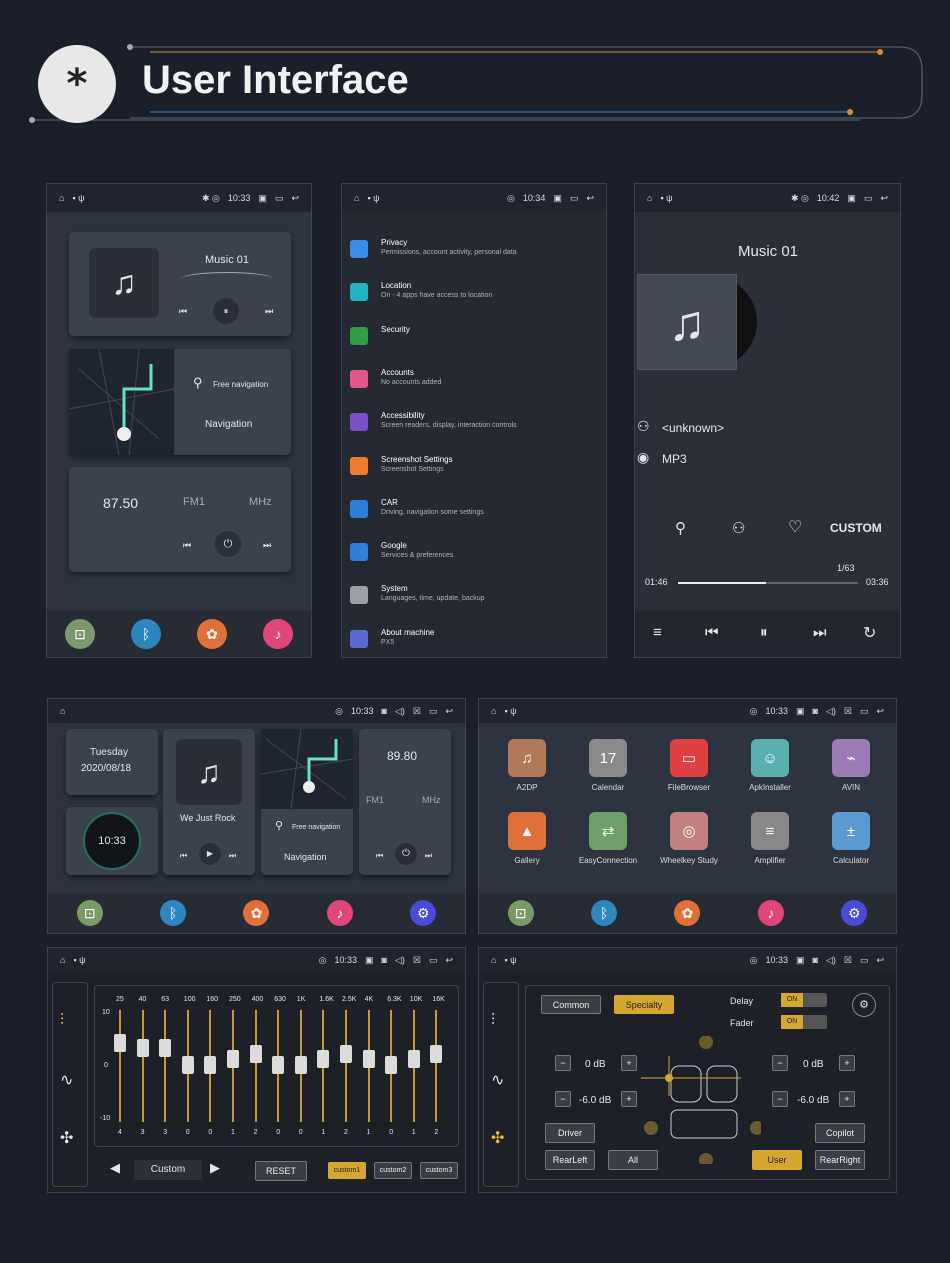 This screenshot has width=950, height=1263. Describe the element at coordinates (764, 632) in the screenshot. I see `pause-icon: ⏸` at that location.